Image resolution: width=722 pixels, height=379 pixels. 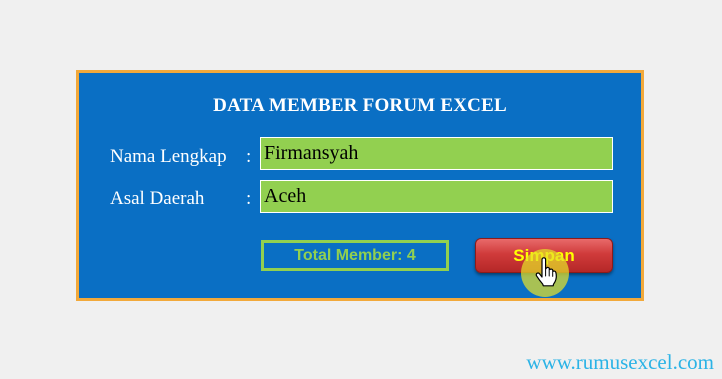 I want to click on region-label: Asal Daerah, so click(x=157, y=198).